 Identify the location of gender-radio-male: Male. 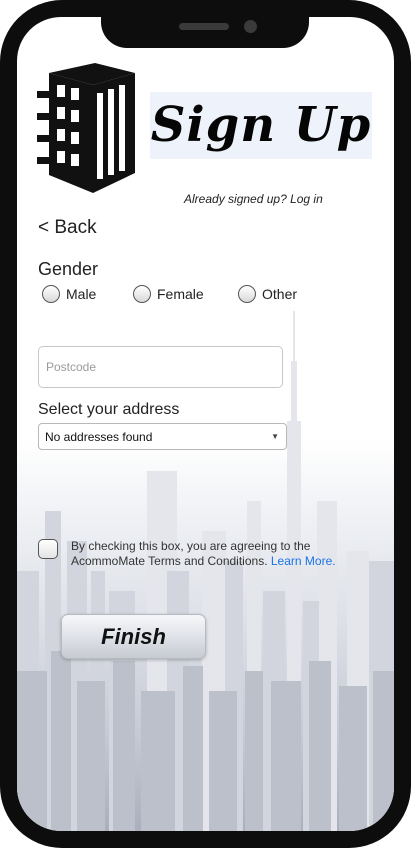
(69, 294).